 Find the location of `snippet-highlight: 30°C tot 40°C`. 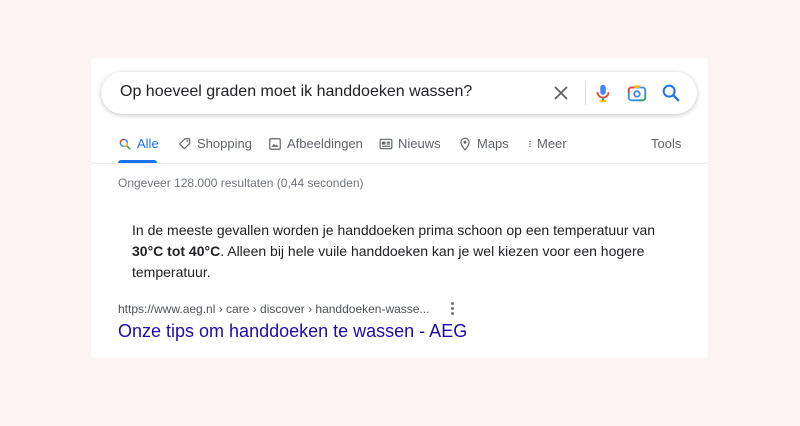

snippet-highlight: 30°C tot 40°C is located at coordinates (176, 251).